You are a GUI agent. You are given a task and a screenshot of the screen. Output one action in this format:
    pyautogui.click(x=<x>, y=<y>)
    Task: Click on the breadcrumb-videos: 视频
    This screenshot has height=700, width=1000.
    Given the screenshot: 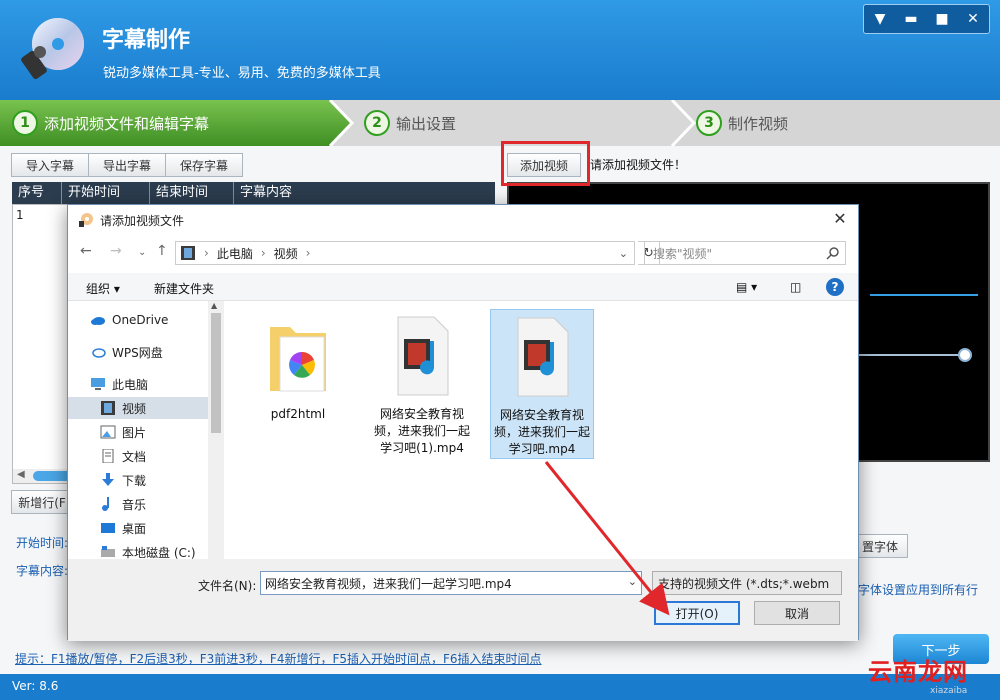 What is the action you would take?
    pyautogui.click(x=286, y=253)
    